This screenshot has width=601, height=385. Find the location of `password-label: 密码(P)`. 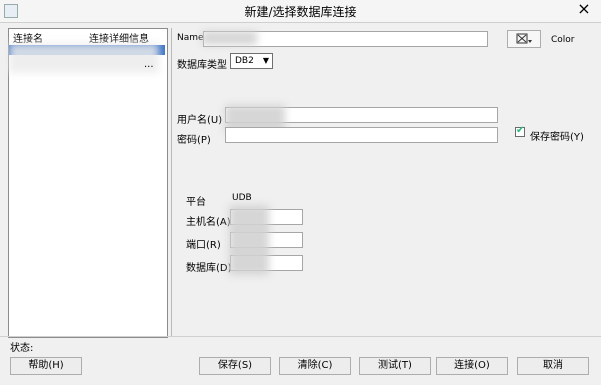

password-label: 密码(P) is located at coordinates (194, 140).